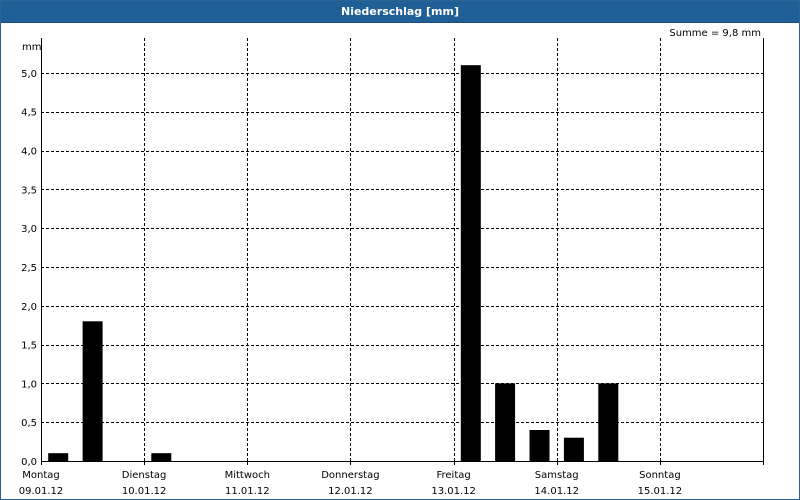 This screenshot has width=800, height=500. Describe the element at coordinates (144, 491) in the screenshot. I see `day-date-label: 10.01.12` at that location.